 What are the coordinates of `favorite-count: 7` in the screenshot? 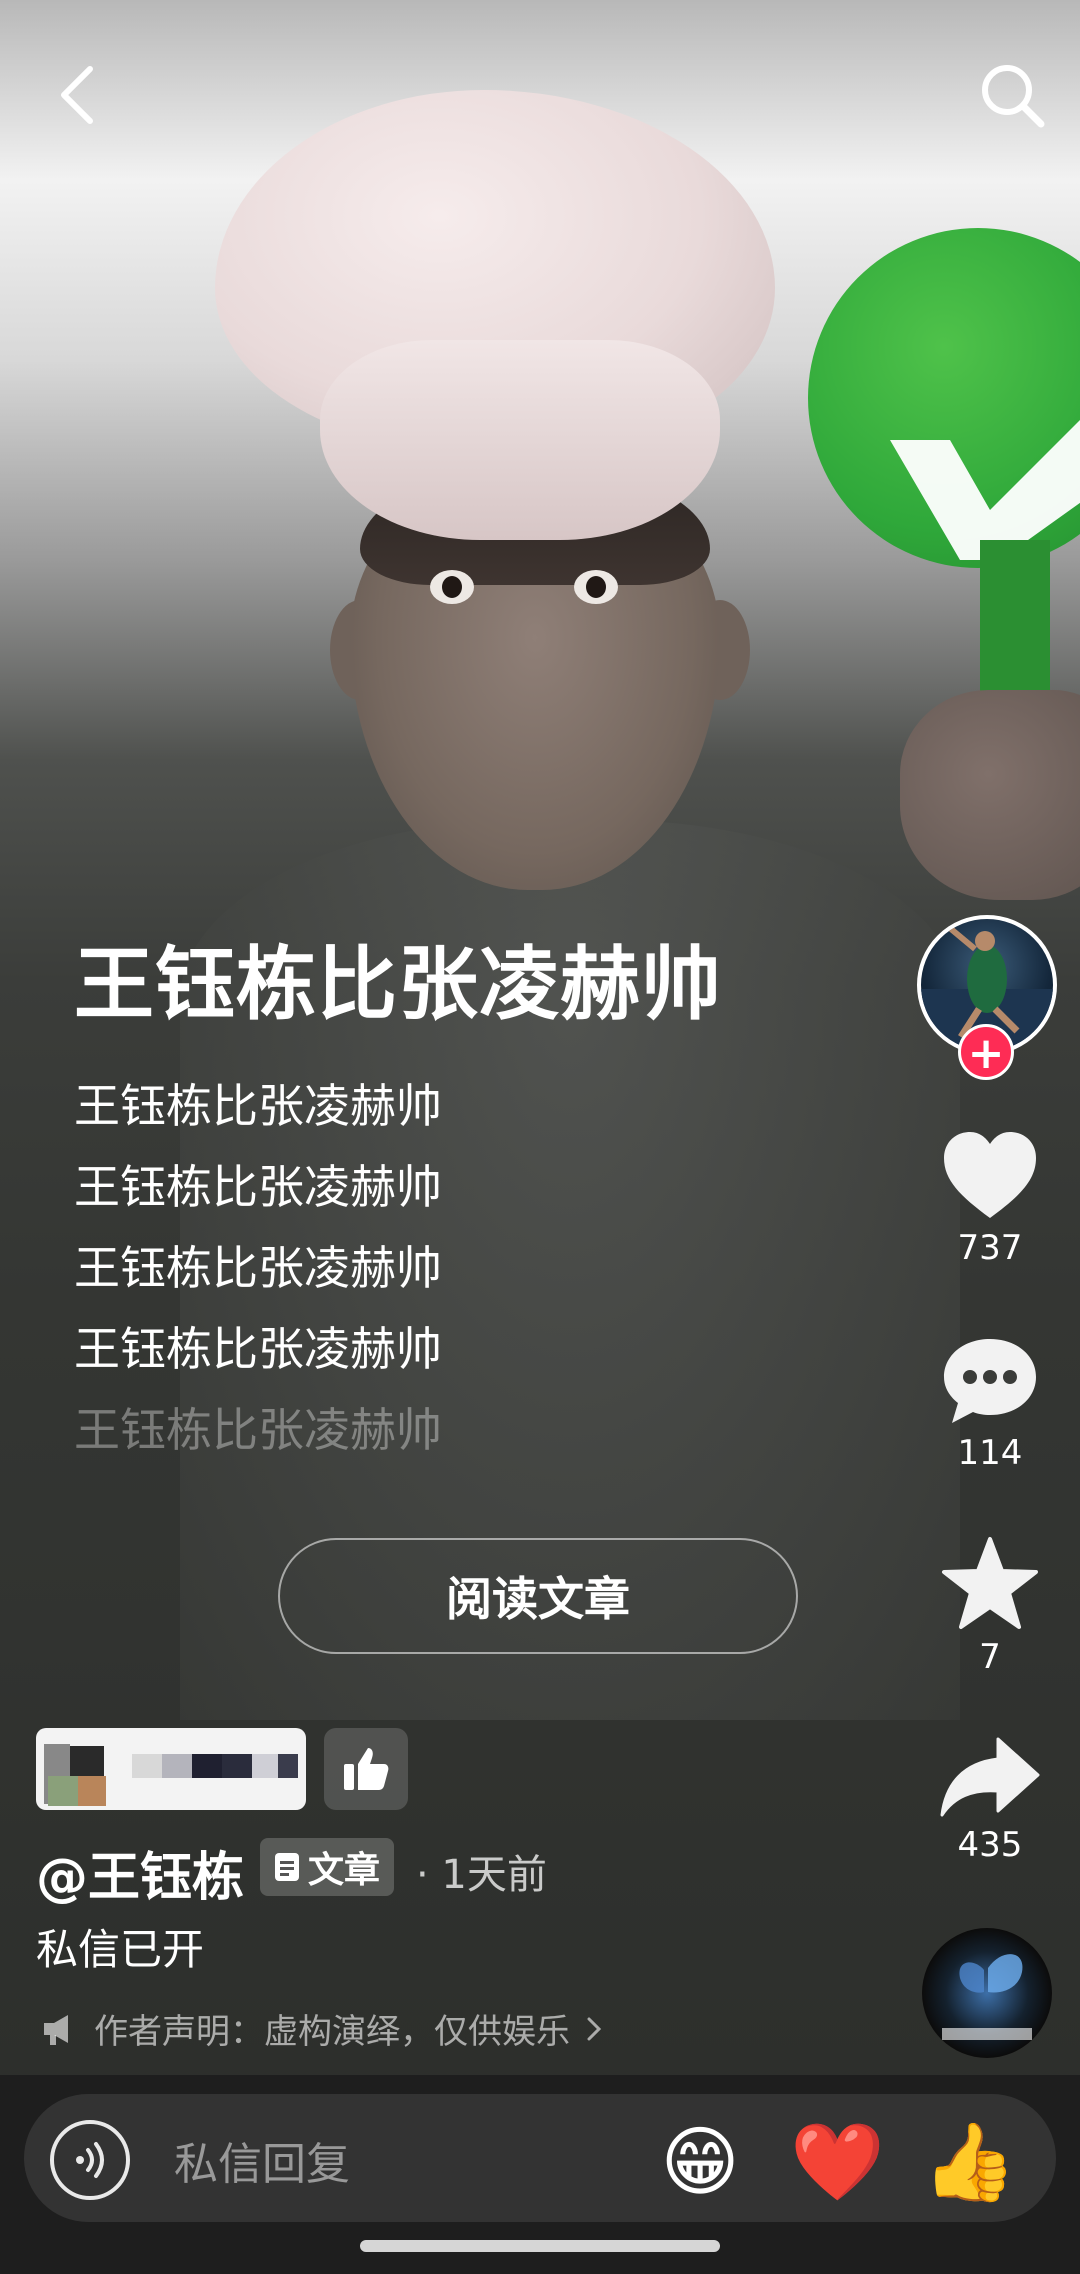 It's located at (990, 1657).